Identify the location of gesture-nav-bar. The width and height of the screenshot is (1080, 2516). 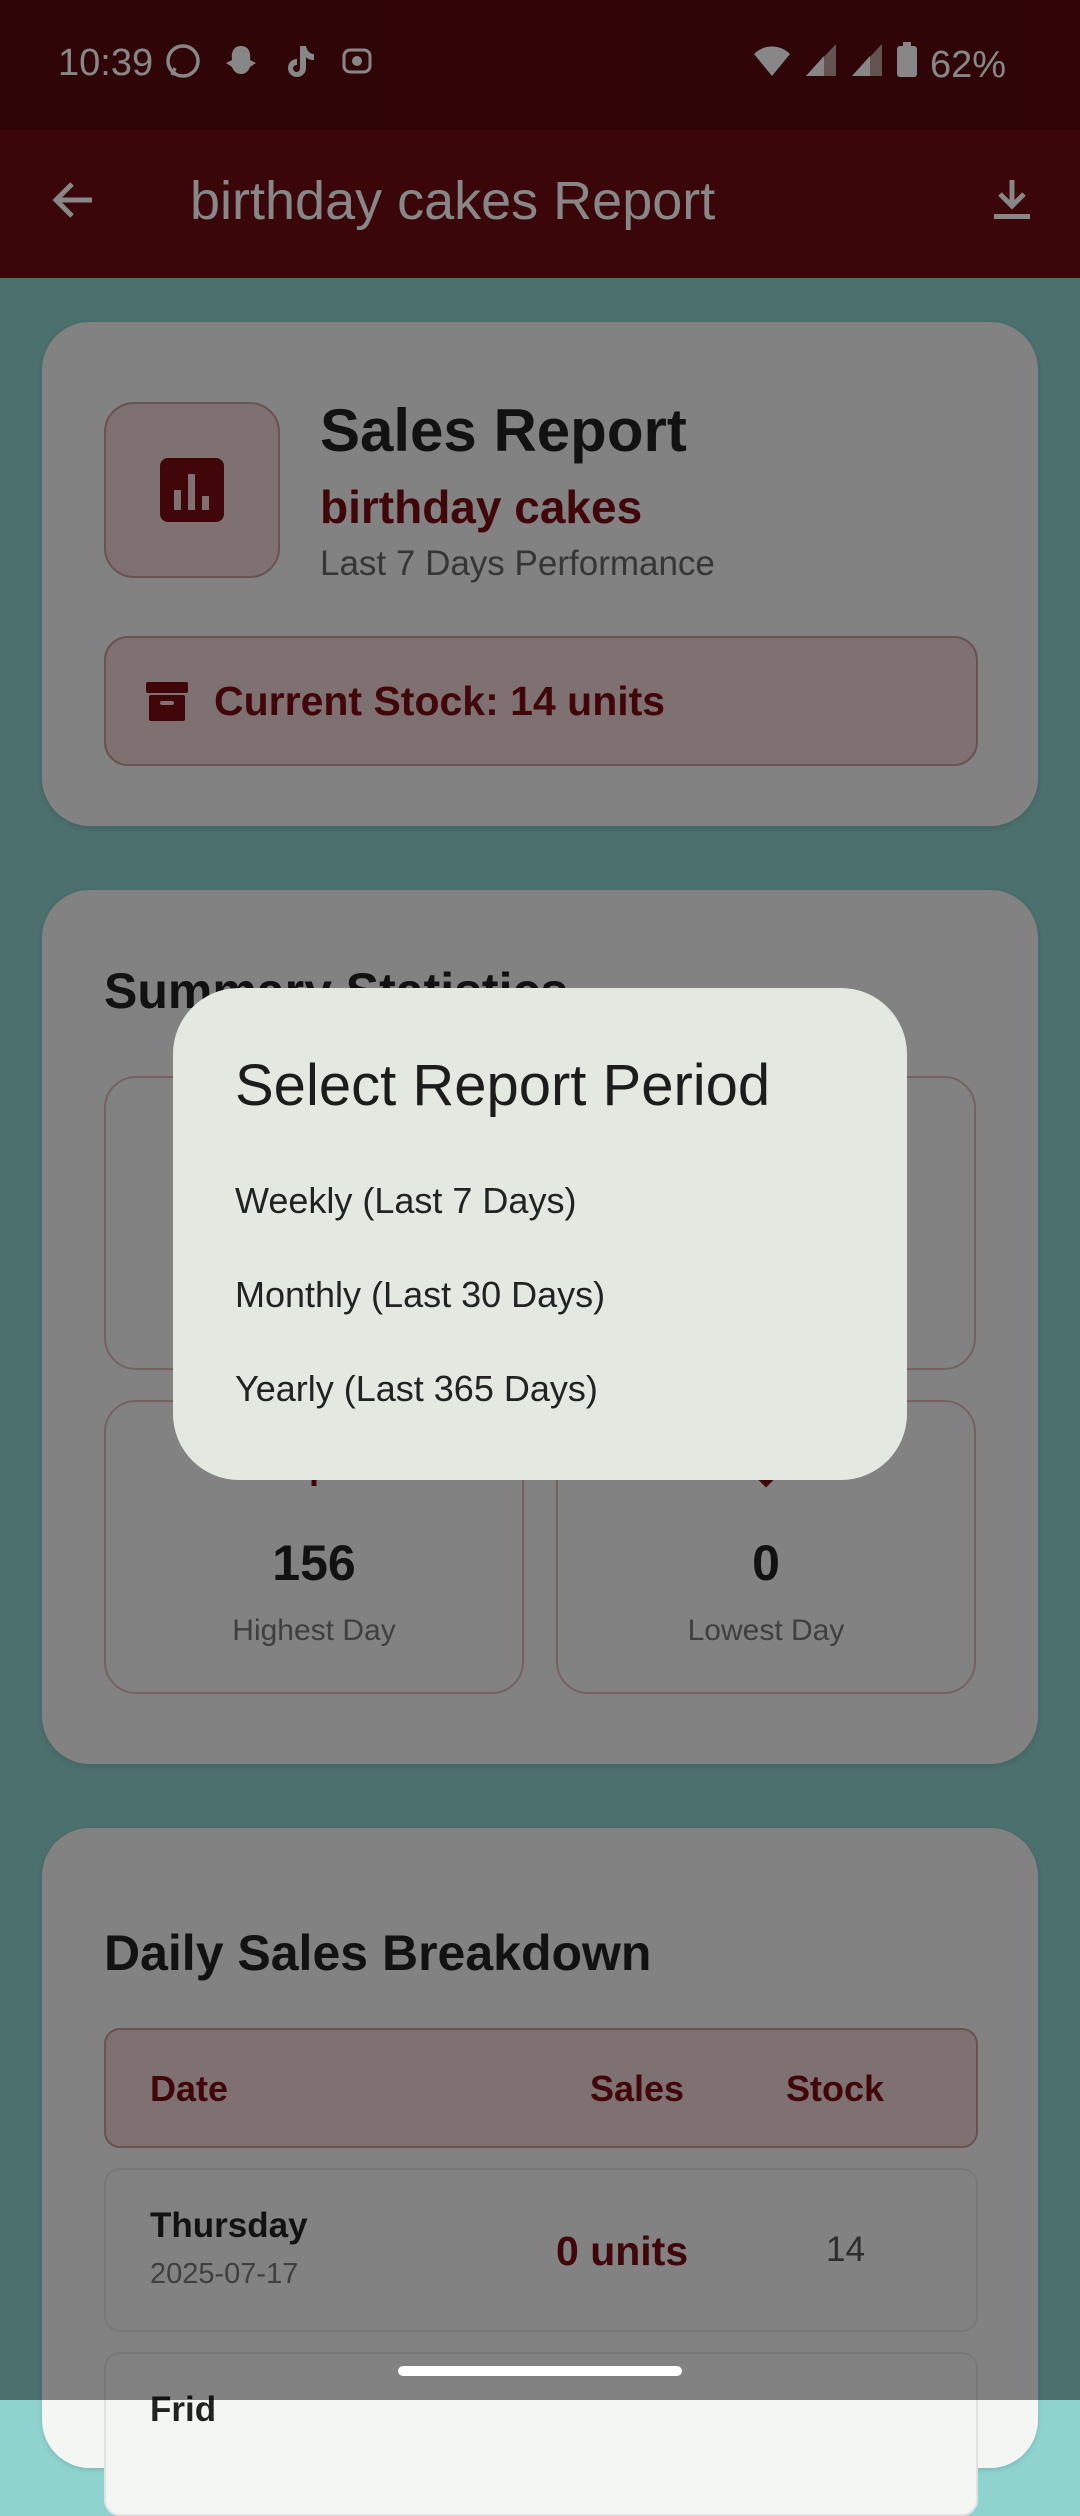
(540, 2371).